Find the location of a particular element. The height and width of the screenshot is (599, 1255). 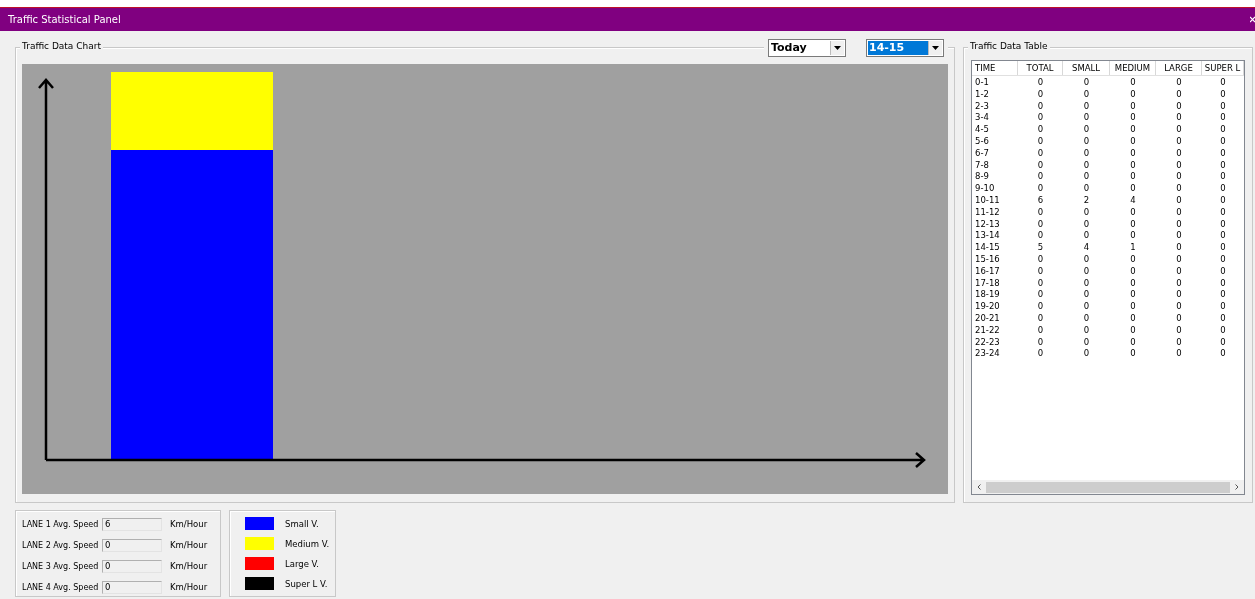

column-header: MEDIUM is located at coordinates (1133, 68).